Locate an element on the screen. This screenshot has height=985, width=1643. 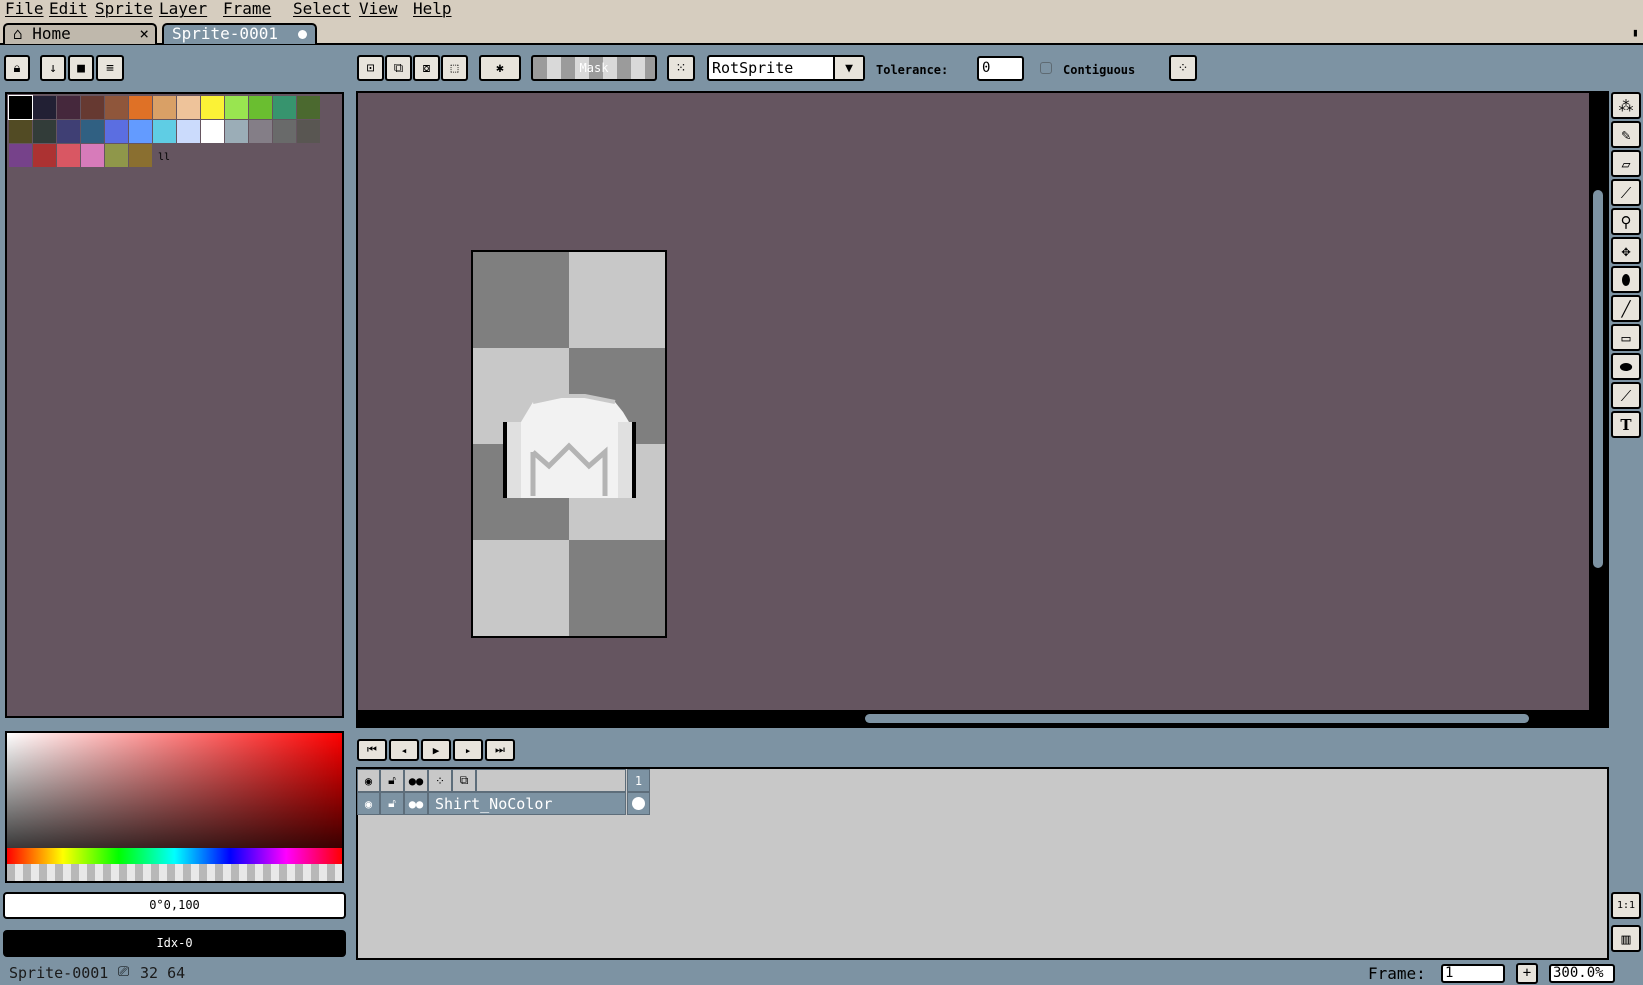
layers-header: ⧉ is located at coordinates (464, 780).